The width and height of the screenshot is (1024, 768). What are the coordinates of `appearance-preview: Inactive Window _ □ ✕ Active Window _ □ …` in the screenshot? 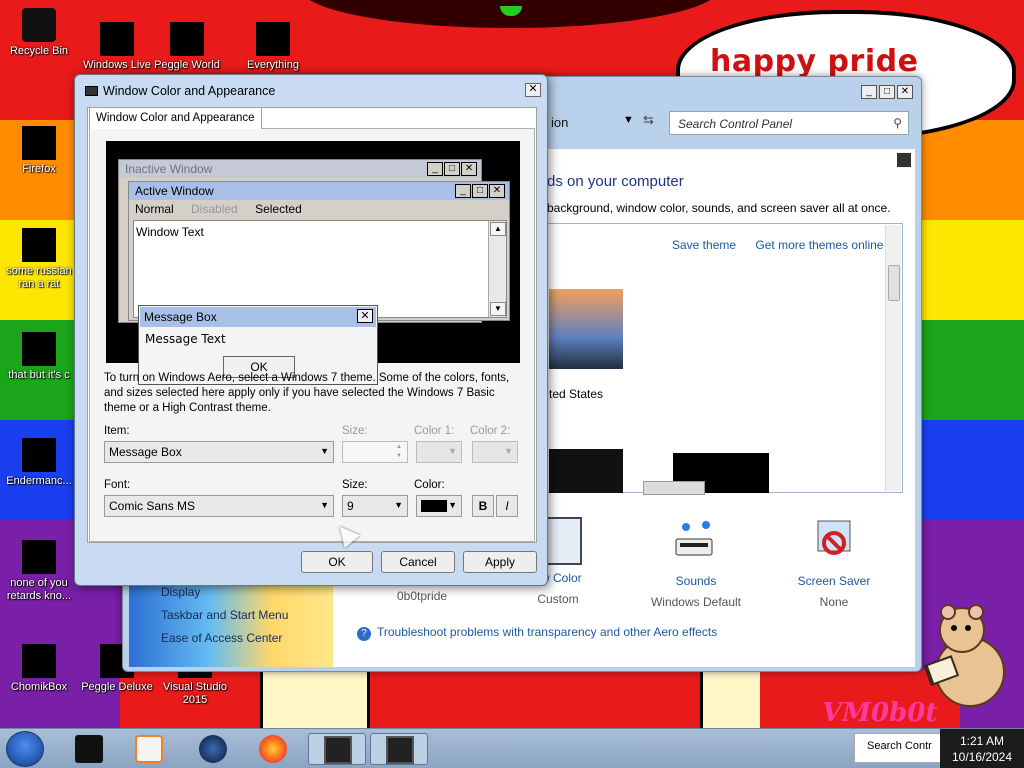 It's located at (313, 263).